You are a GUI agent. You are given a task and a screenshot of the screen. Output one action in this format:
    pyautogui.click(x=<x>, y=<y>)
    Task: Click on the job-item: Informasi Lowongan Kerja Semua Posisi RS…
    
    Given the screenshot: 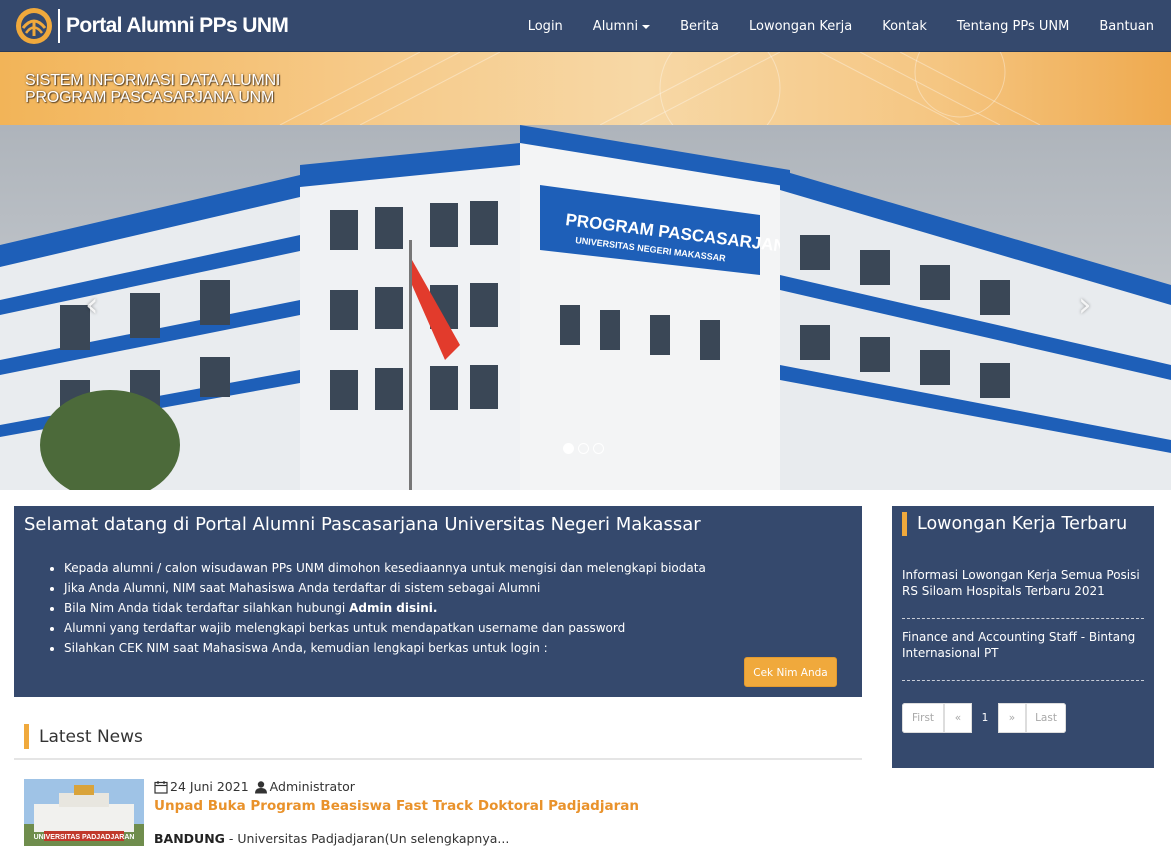 What is the action you would take?
    pyautogui.click(x=1023, y=583)
    